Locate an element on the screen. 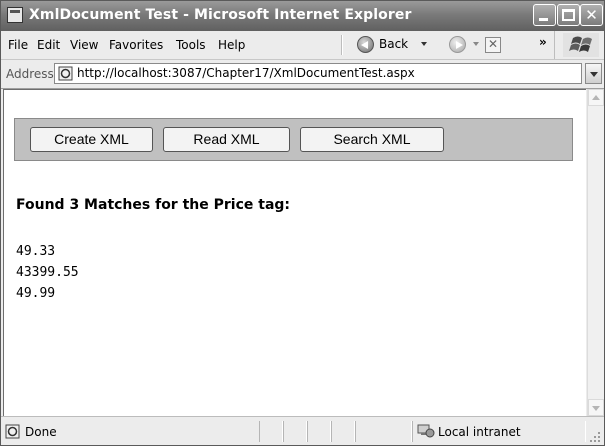  menu-help: Help is located at coordinates (231, 45).